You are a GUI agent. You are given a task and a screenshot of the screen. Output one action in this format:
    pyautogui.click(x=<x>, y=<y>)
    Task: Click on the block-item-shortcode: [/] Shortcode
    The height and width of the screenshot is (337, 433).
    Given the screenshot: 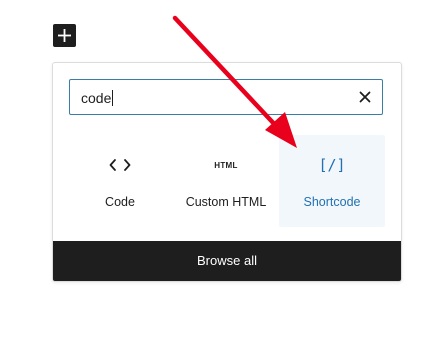 What is the action you would take?
    pyautogui.click(x=332, y=181)
    